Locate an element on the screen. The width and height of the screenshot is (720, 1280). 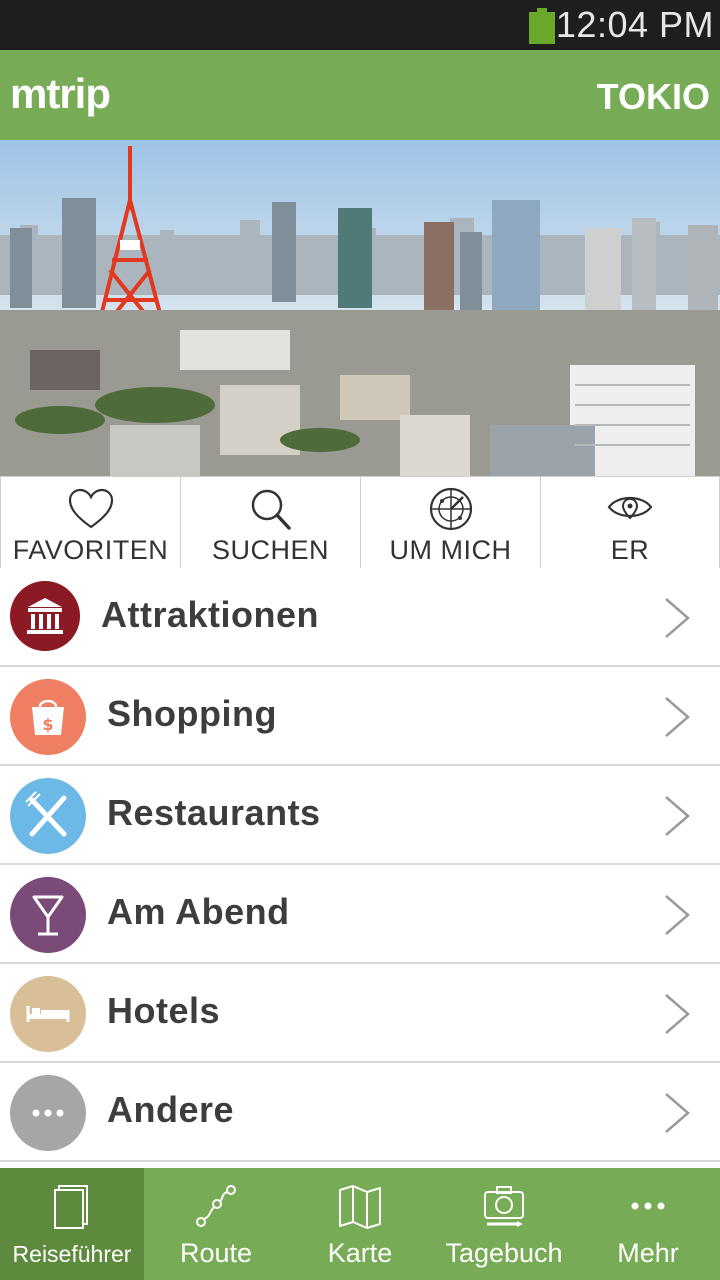
tab-label: Karte is located at coordinates (360, 1253).